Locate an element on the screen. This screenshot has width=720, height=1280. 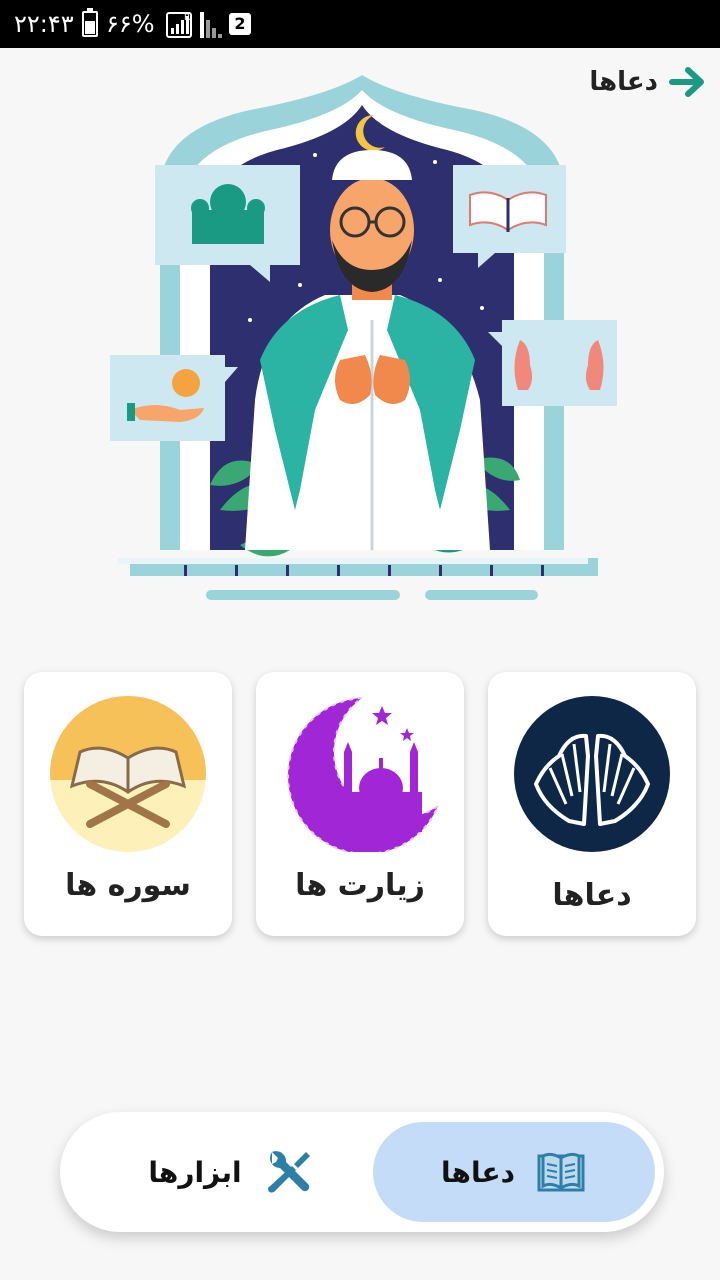
category-card-duas: دعاها is located at coordinates (592, 804).